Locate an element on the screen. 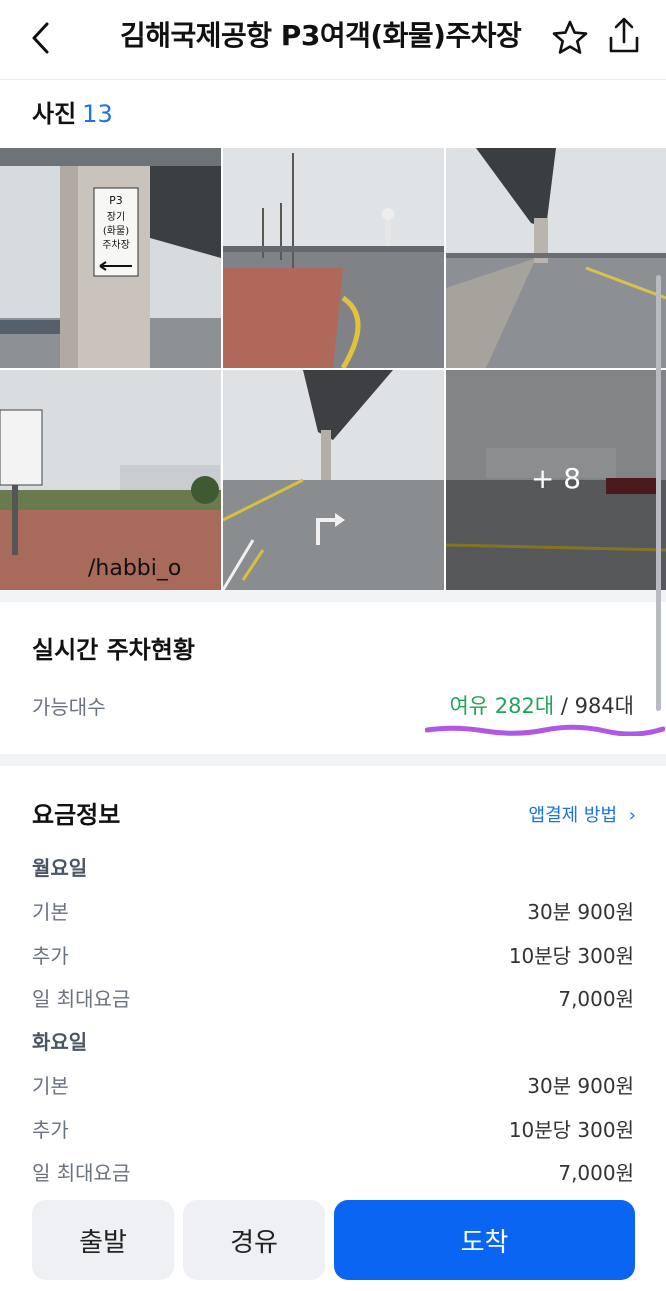 This screenshot has width=666, height=1291. photos-count: 13 is located at coordinates (97, 114).